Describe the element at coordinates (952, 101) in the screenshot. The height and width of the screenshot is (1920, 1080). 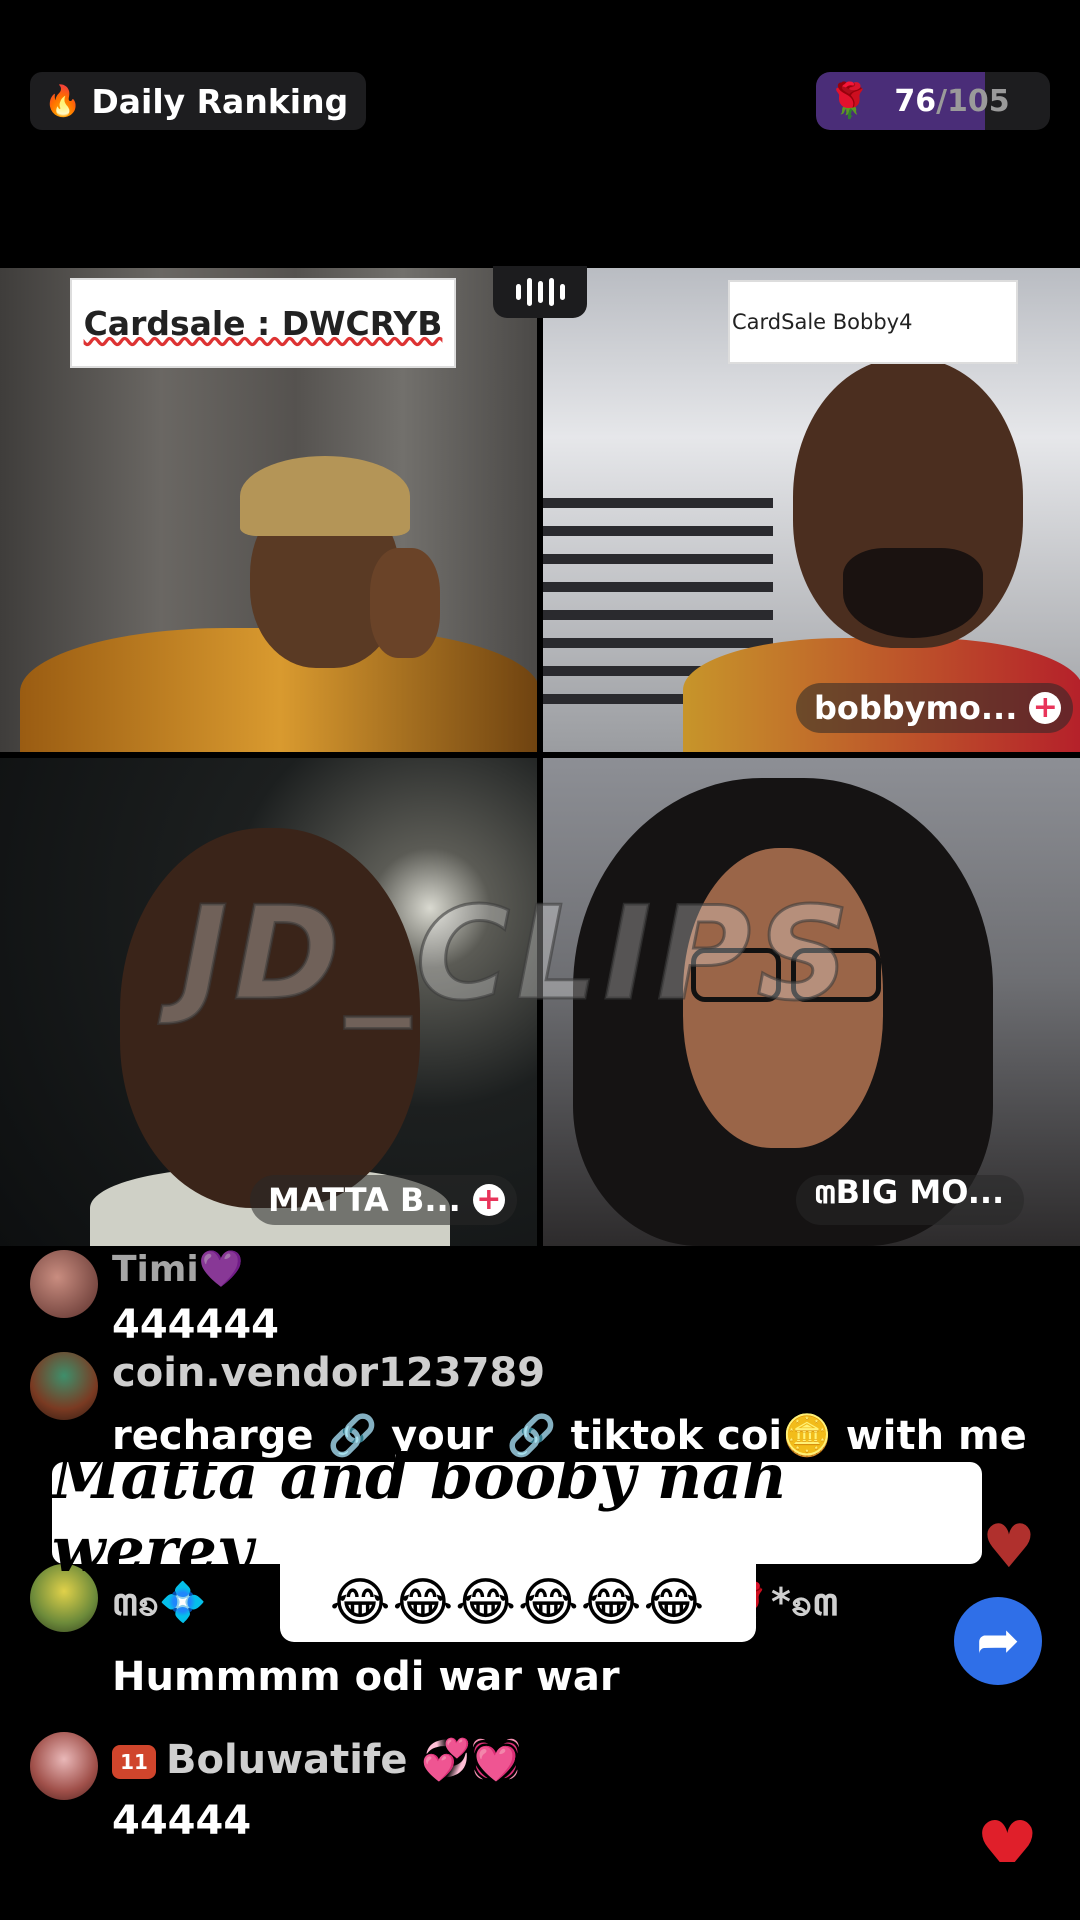
I see `rank-value: 76/105` at that location.